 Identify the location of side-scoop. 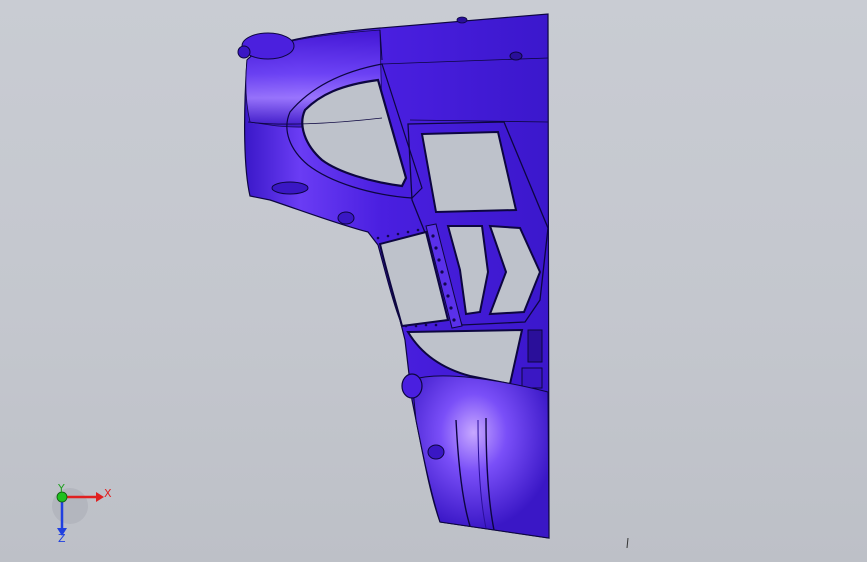
(290, 188).